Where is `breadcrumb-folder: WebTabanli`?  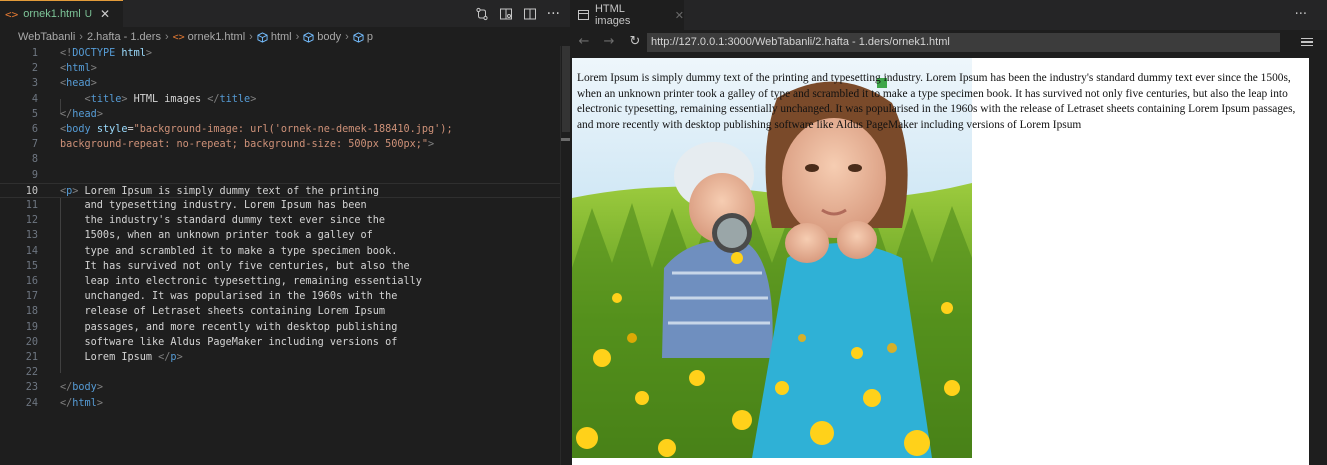
breadcrumb-folder: WebTabanli is located at coordinates (46, 37).